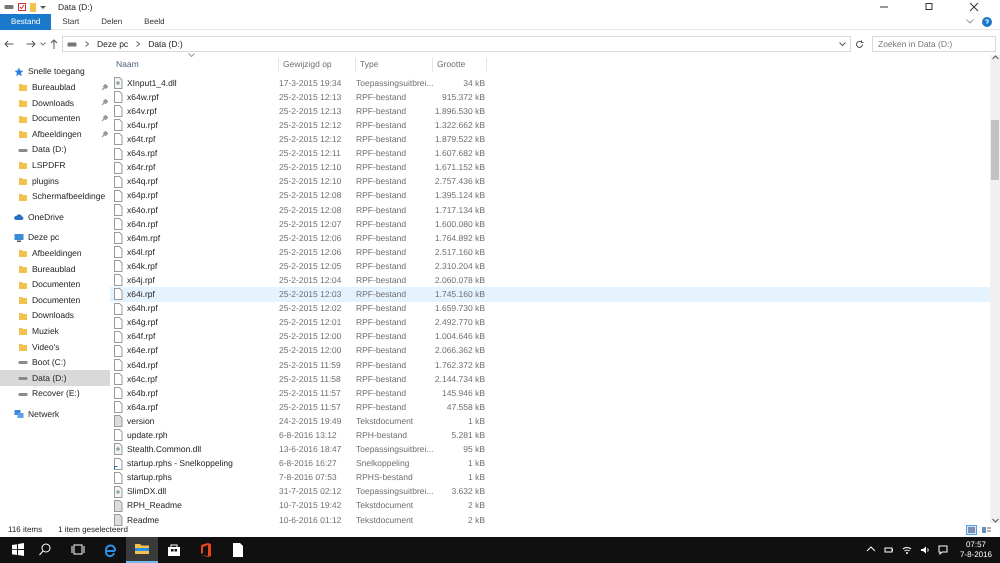 This screenshot has height=563, width=1000. Describe the element at coordinates (550, 491) in the screenshot. I see `file-row: SlimDX.dll 31-7-2015 02:12 Toepassingsuitbrei... 3.632 kB` at that location.